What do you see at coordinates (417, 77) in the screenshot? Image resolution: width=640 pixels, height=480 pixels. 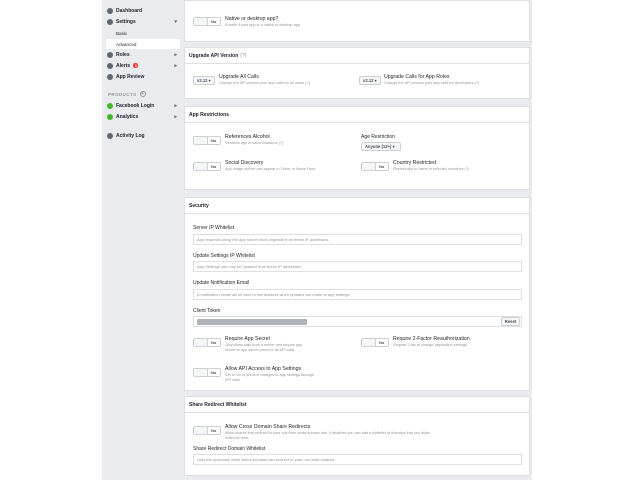 I see `app-roles-title: Upgrade Calls for App Roles` at bounding box center [417, 77].